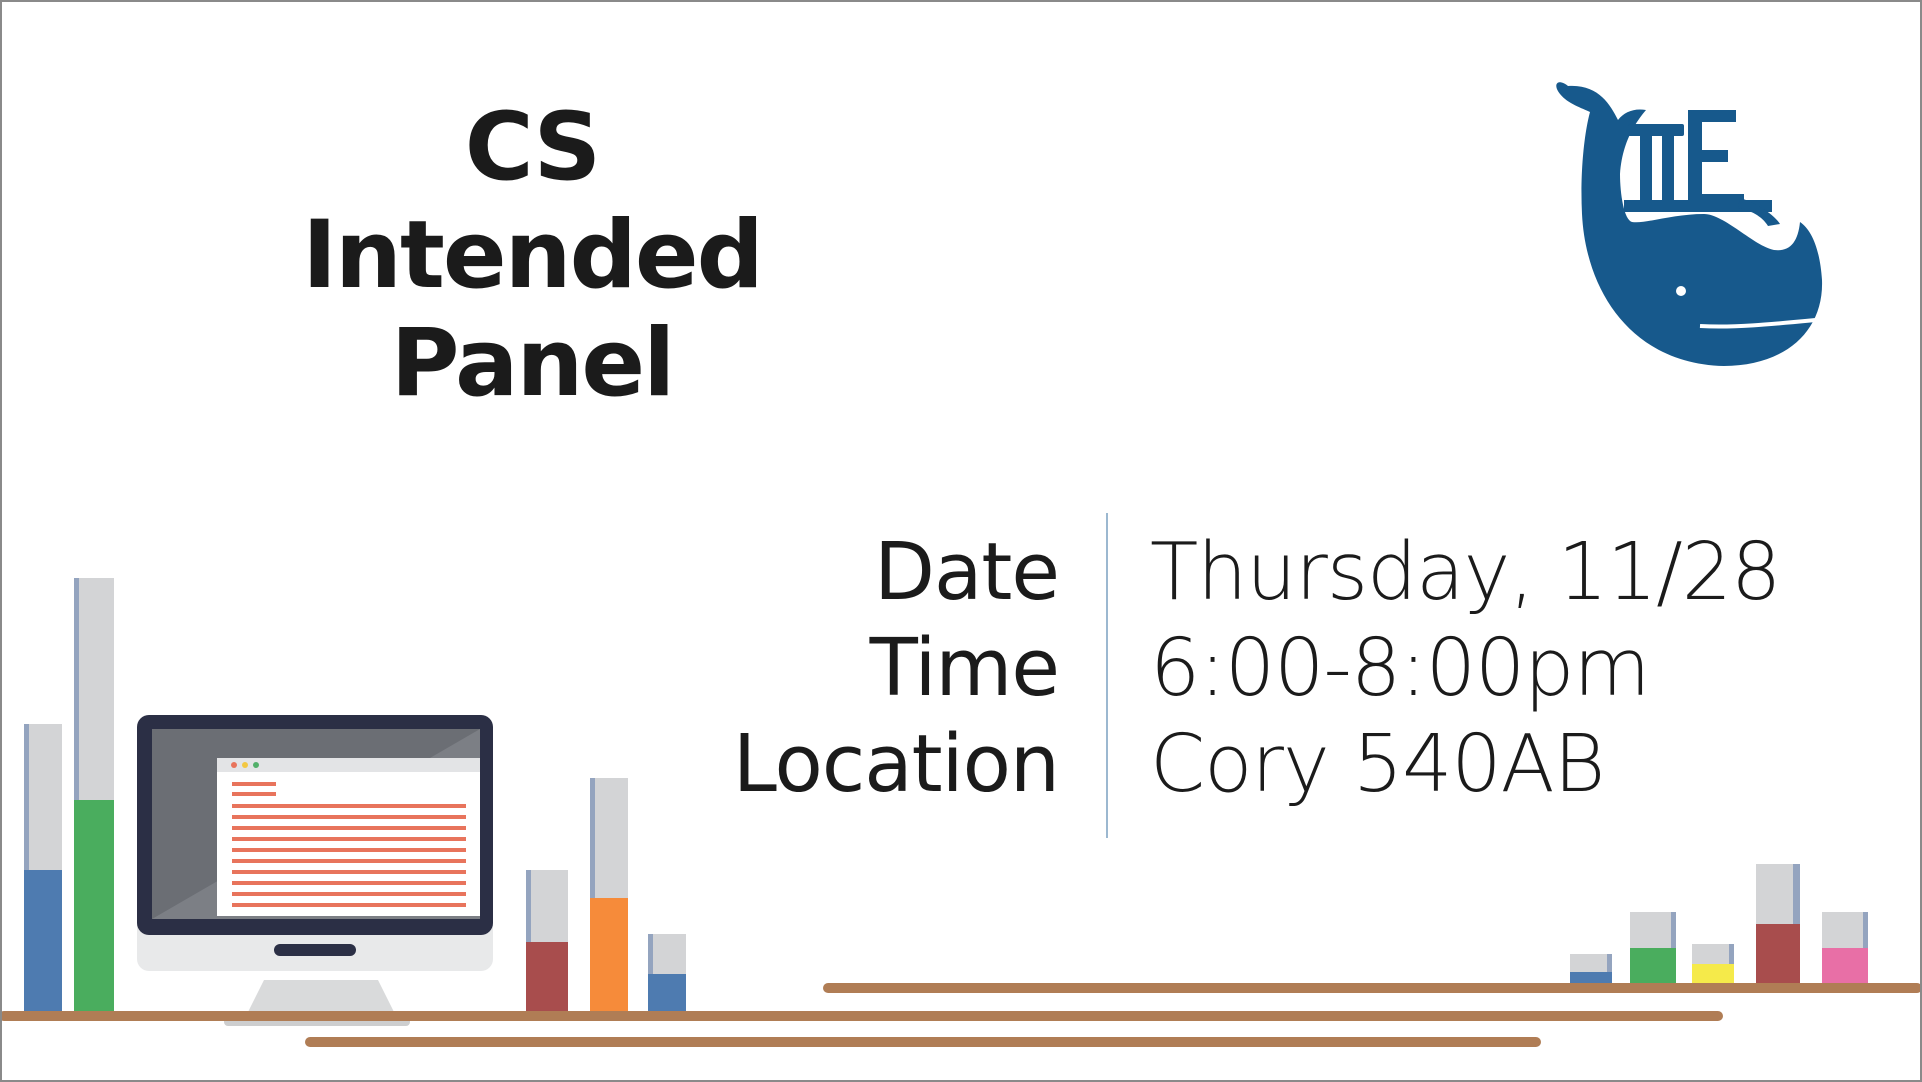 The height and width of the screenshot is (1082, 1922). I want to click on bar-blue-tall, so click(43, 868).